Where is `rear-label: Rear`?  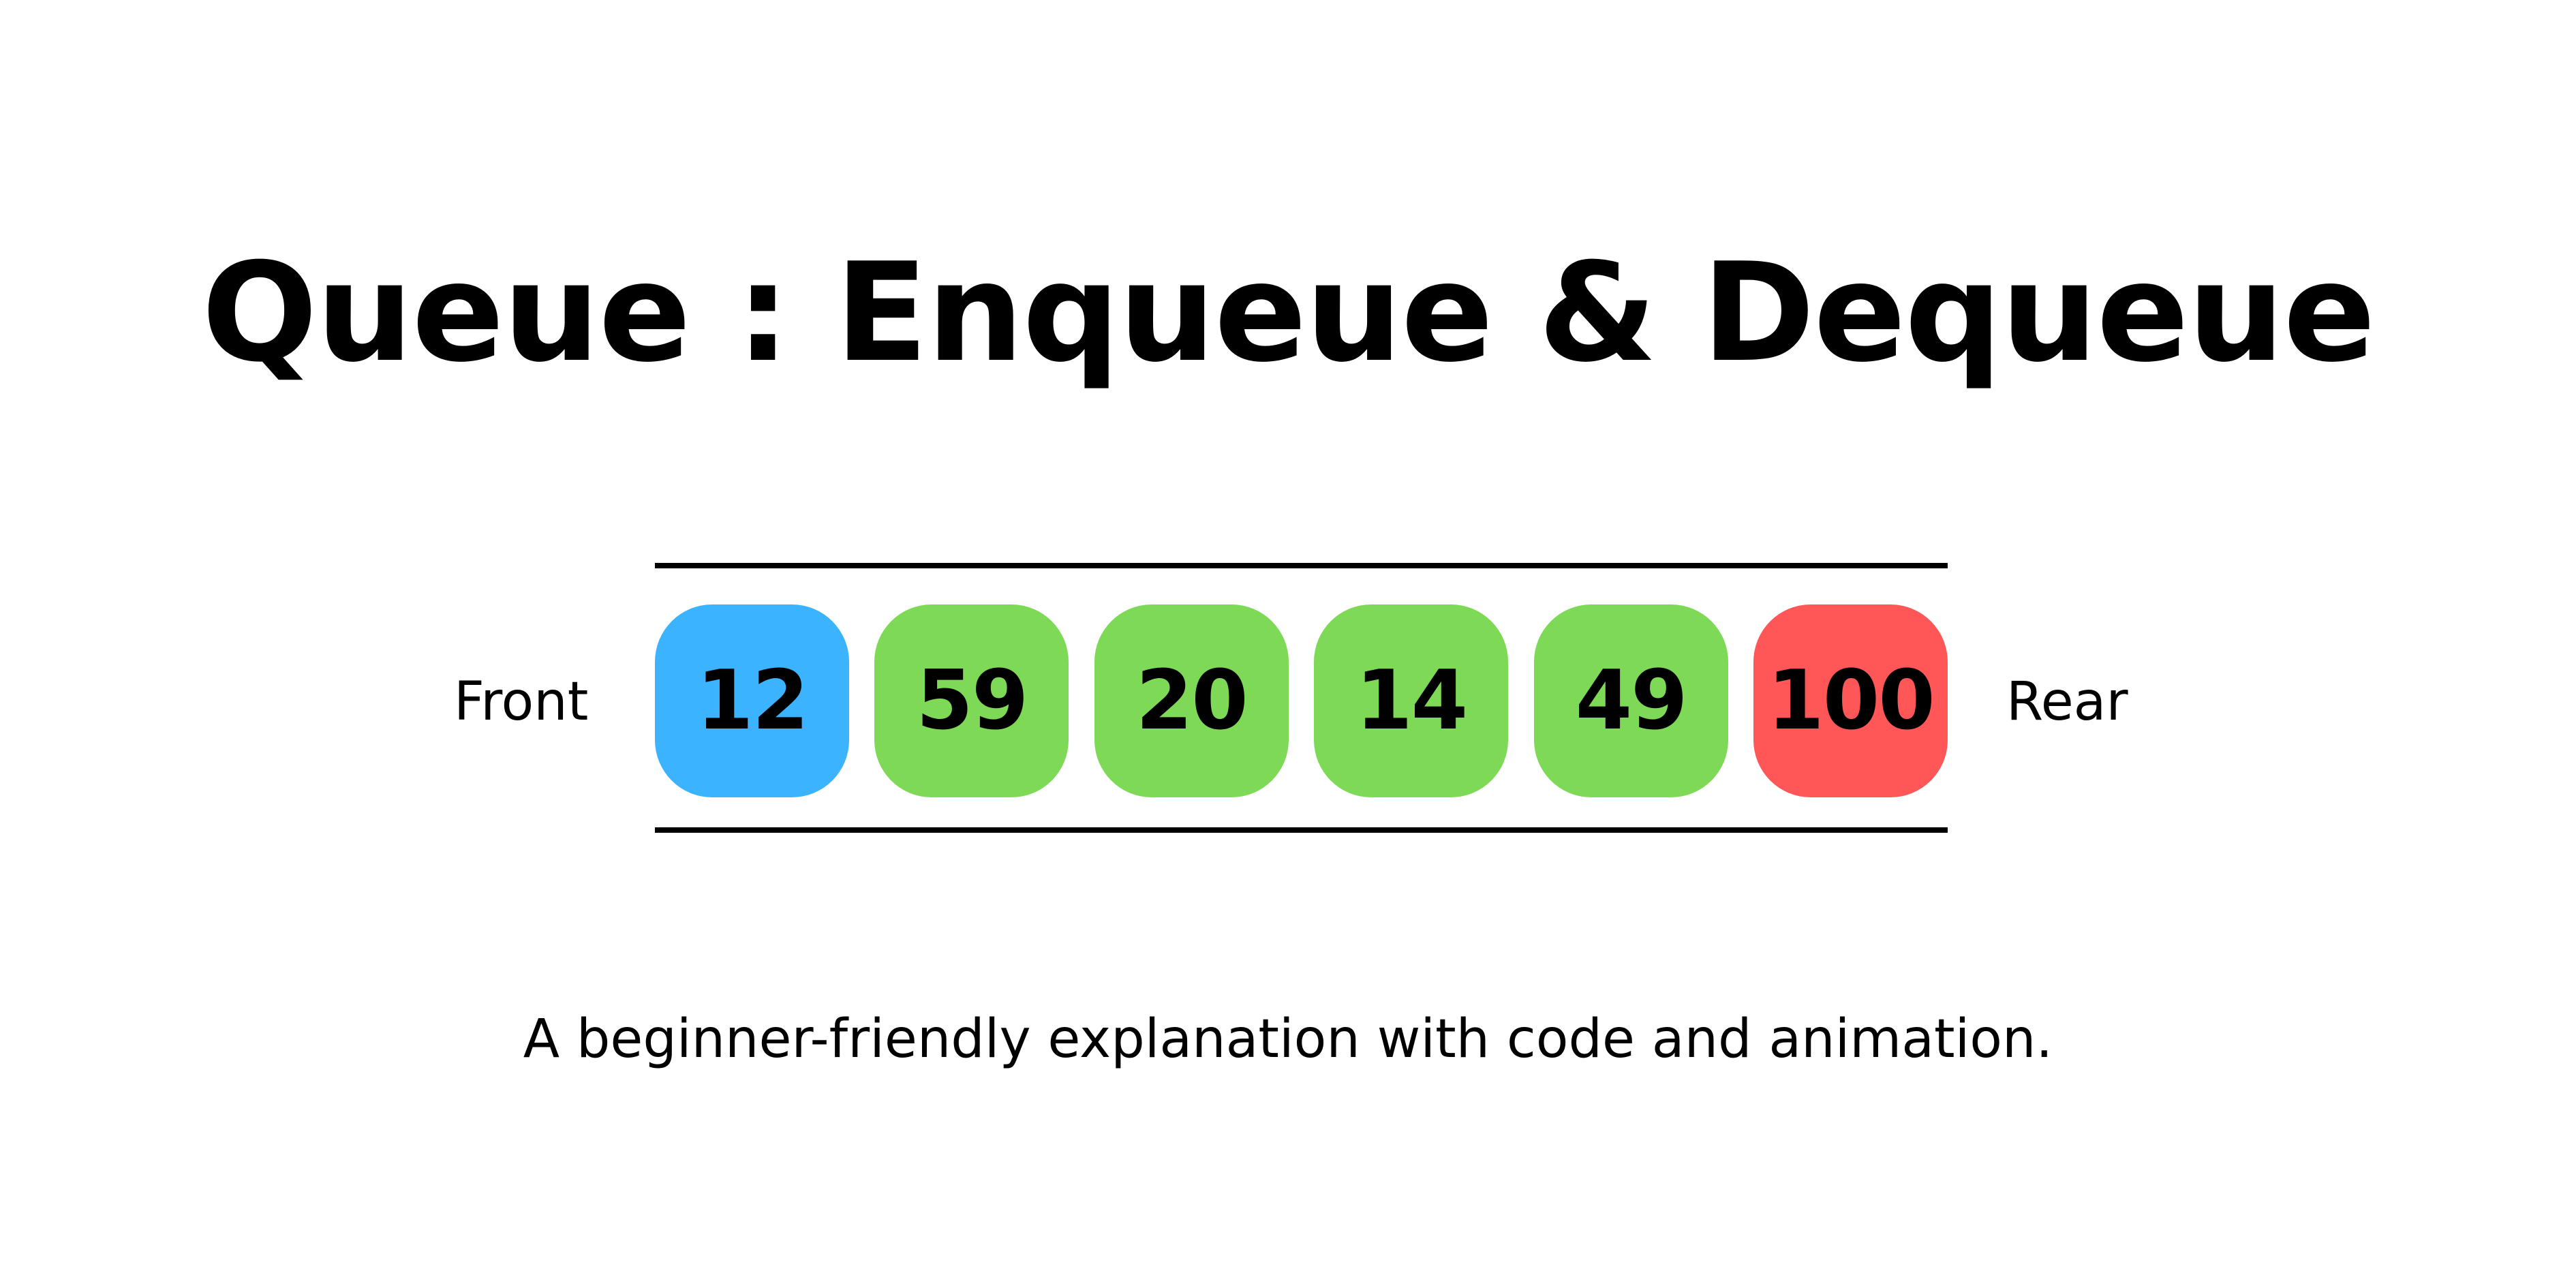 rear-label: Rear is located at coordinates (2067, 702).